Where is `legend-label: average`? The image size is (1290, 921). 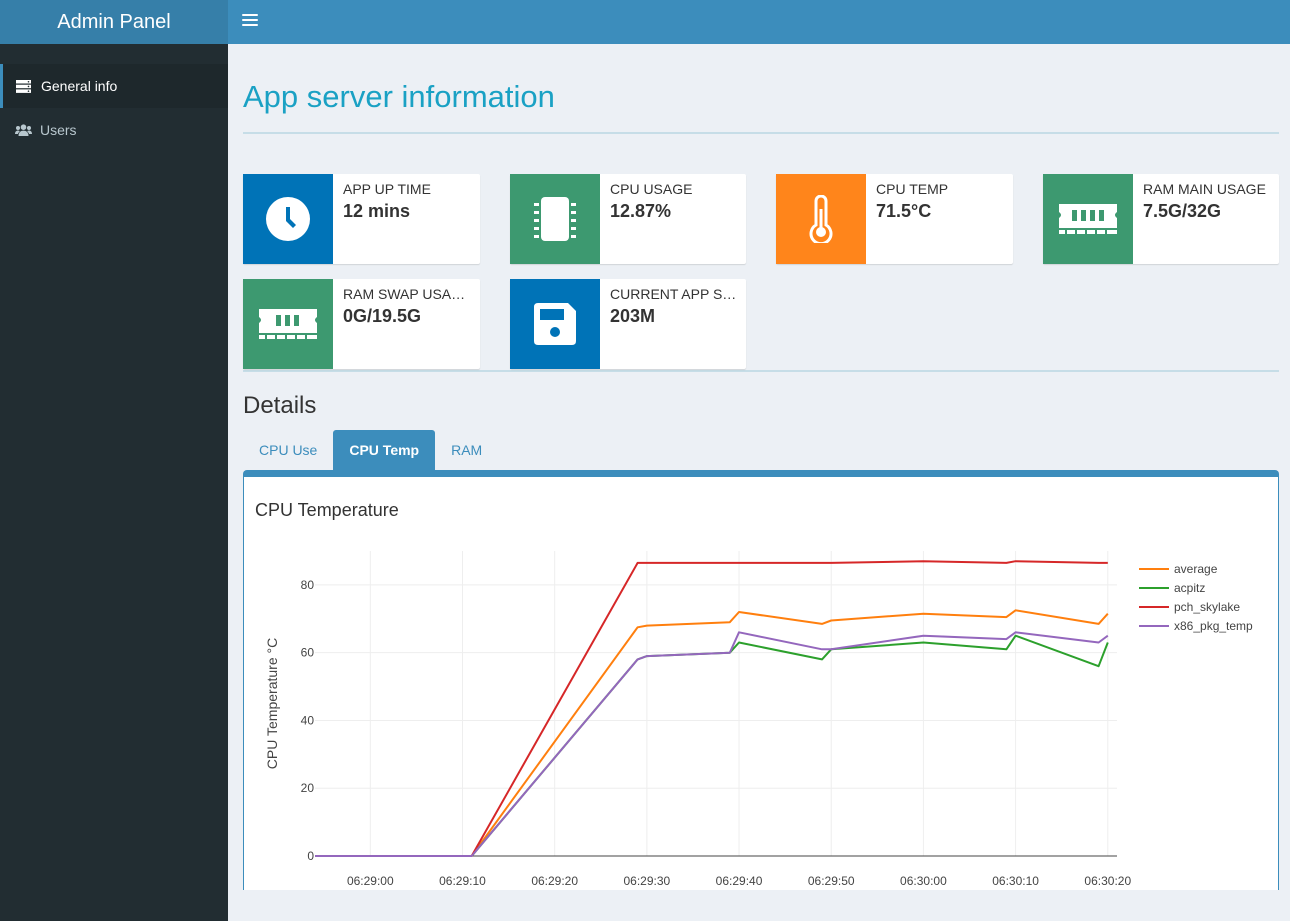
legend-label: average is located at coordinates (1196, 569).